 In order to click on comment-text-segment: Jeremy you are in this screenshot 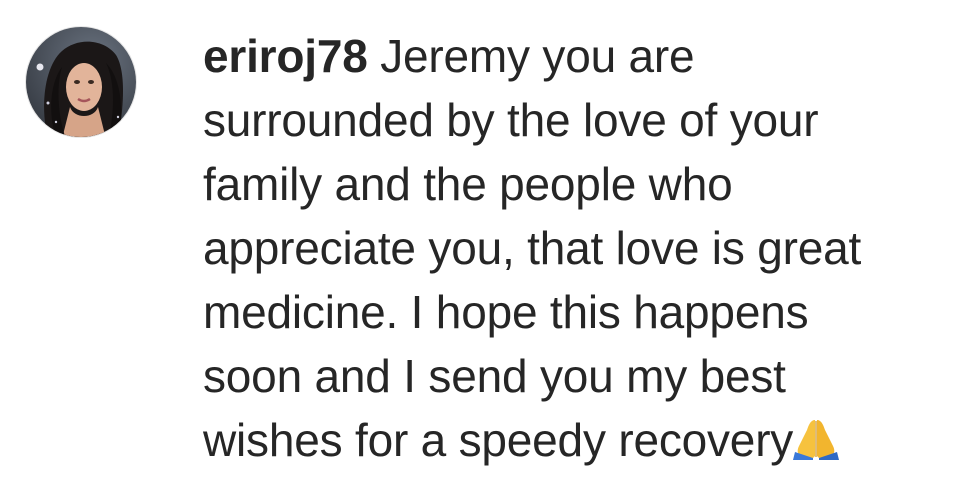, I will do `click(531, 56)`.